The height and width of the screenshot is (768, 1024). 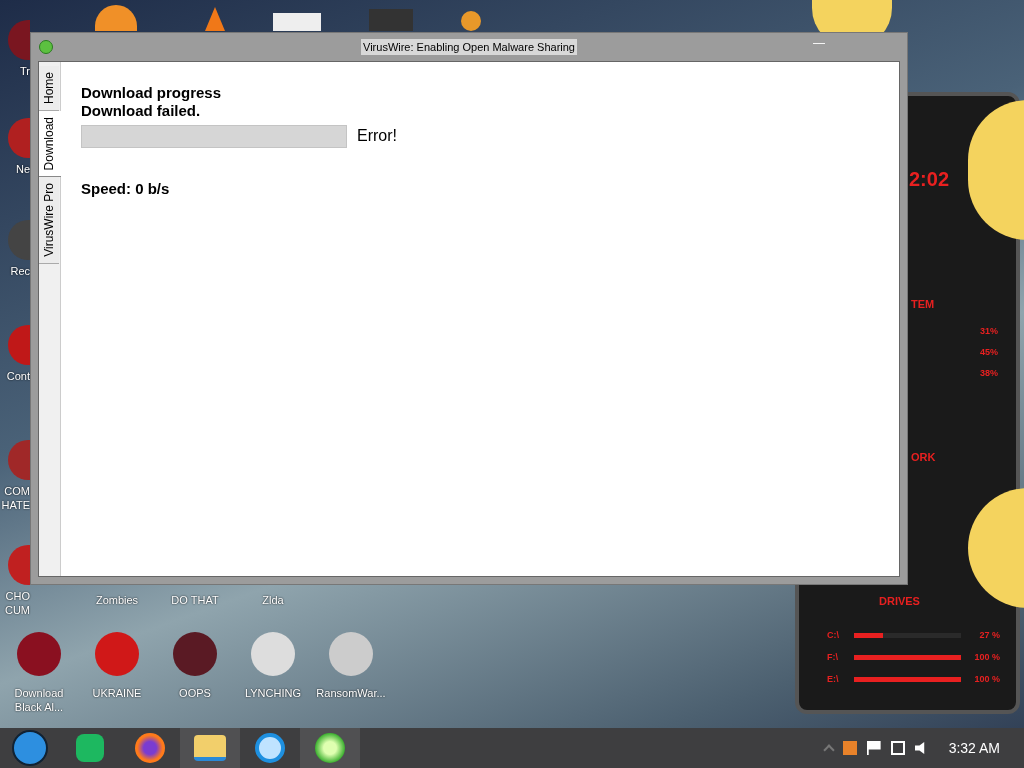 What do you see at coordinates (833, 635) in the screenshot?
I see `drive-name: C:\` at bounding box center [833, 635].